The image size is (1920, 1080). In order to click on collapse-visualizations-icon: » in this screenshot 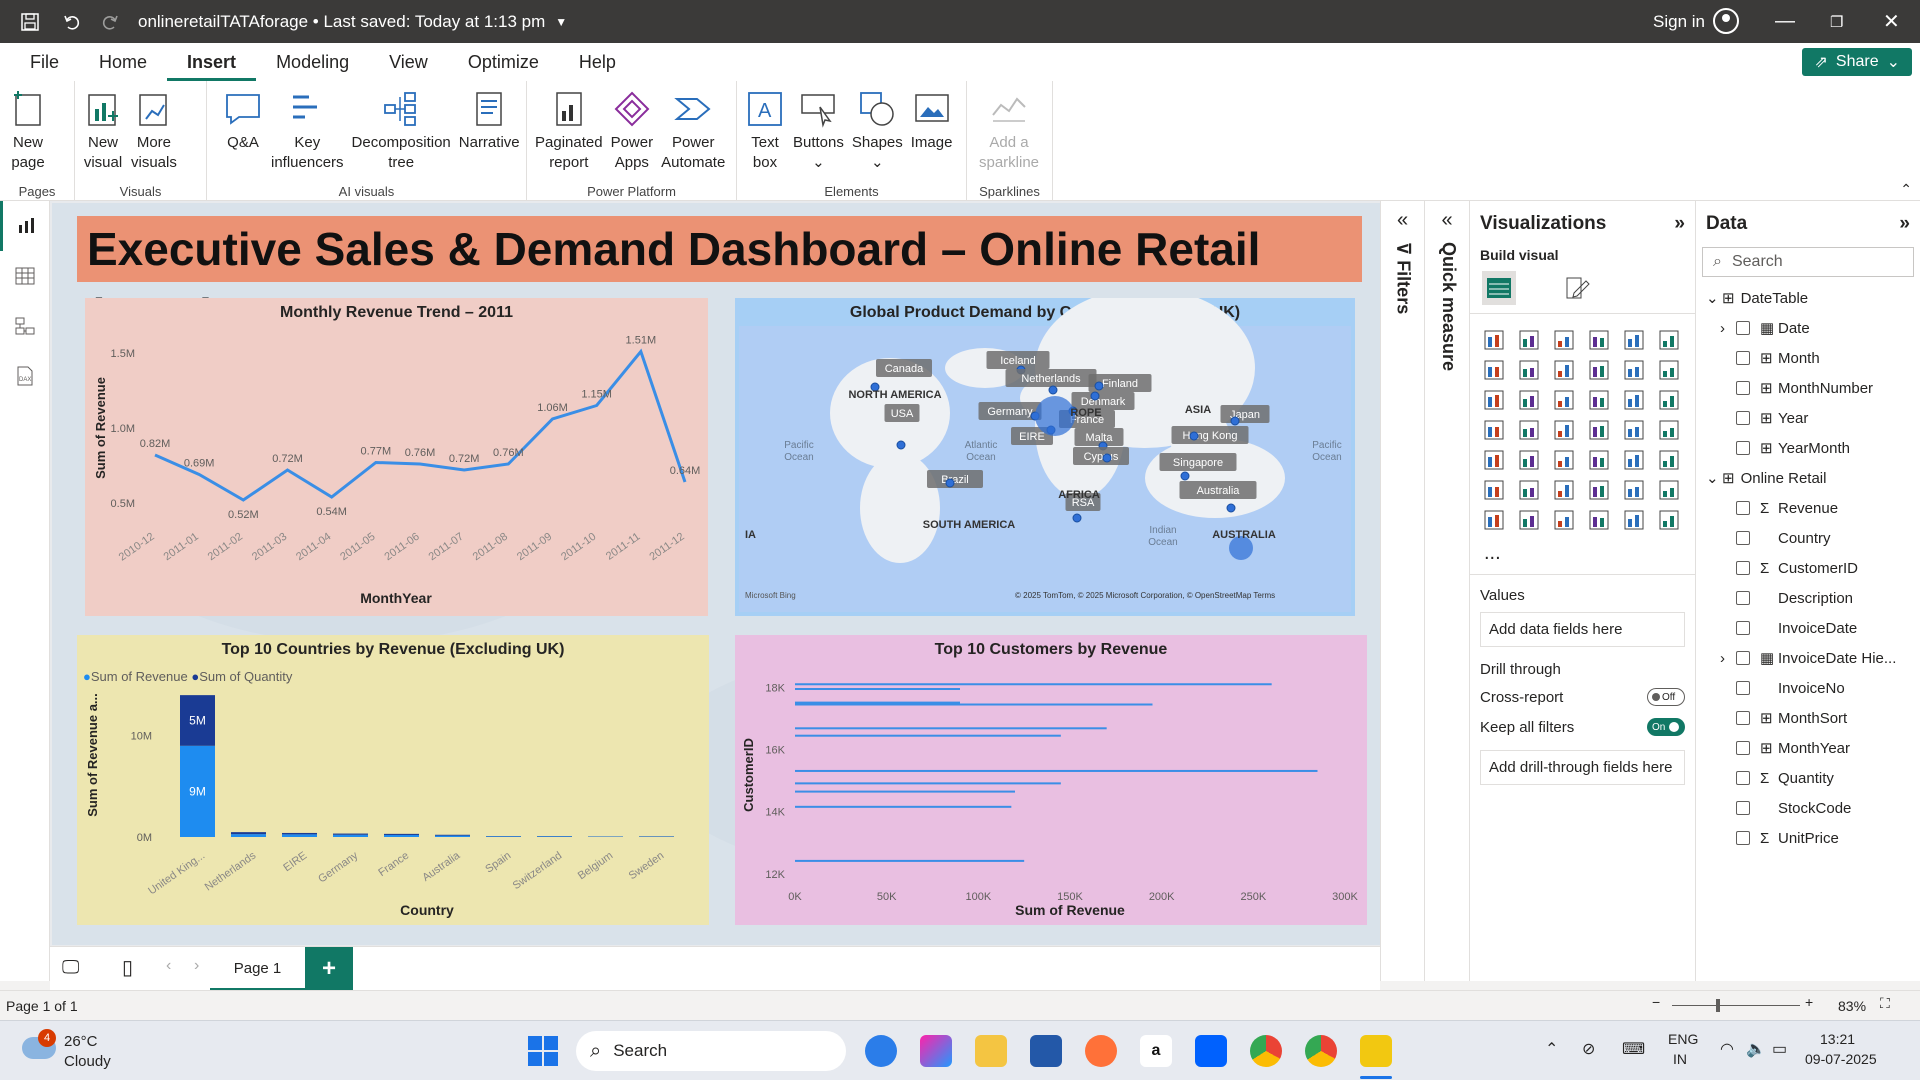, I will do `click(1679, 224)`.